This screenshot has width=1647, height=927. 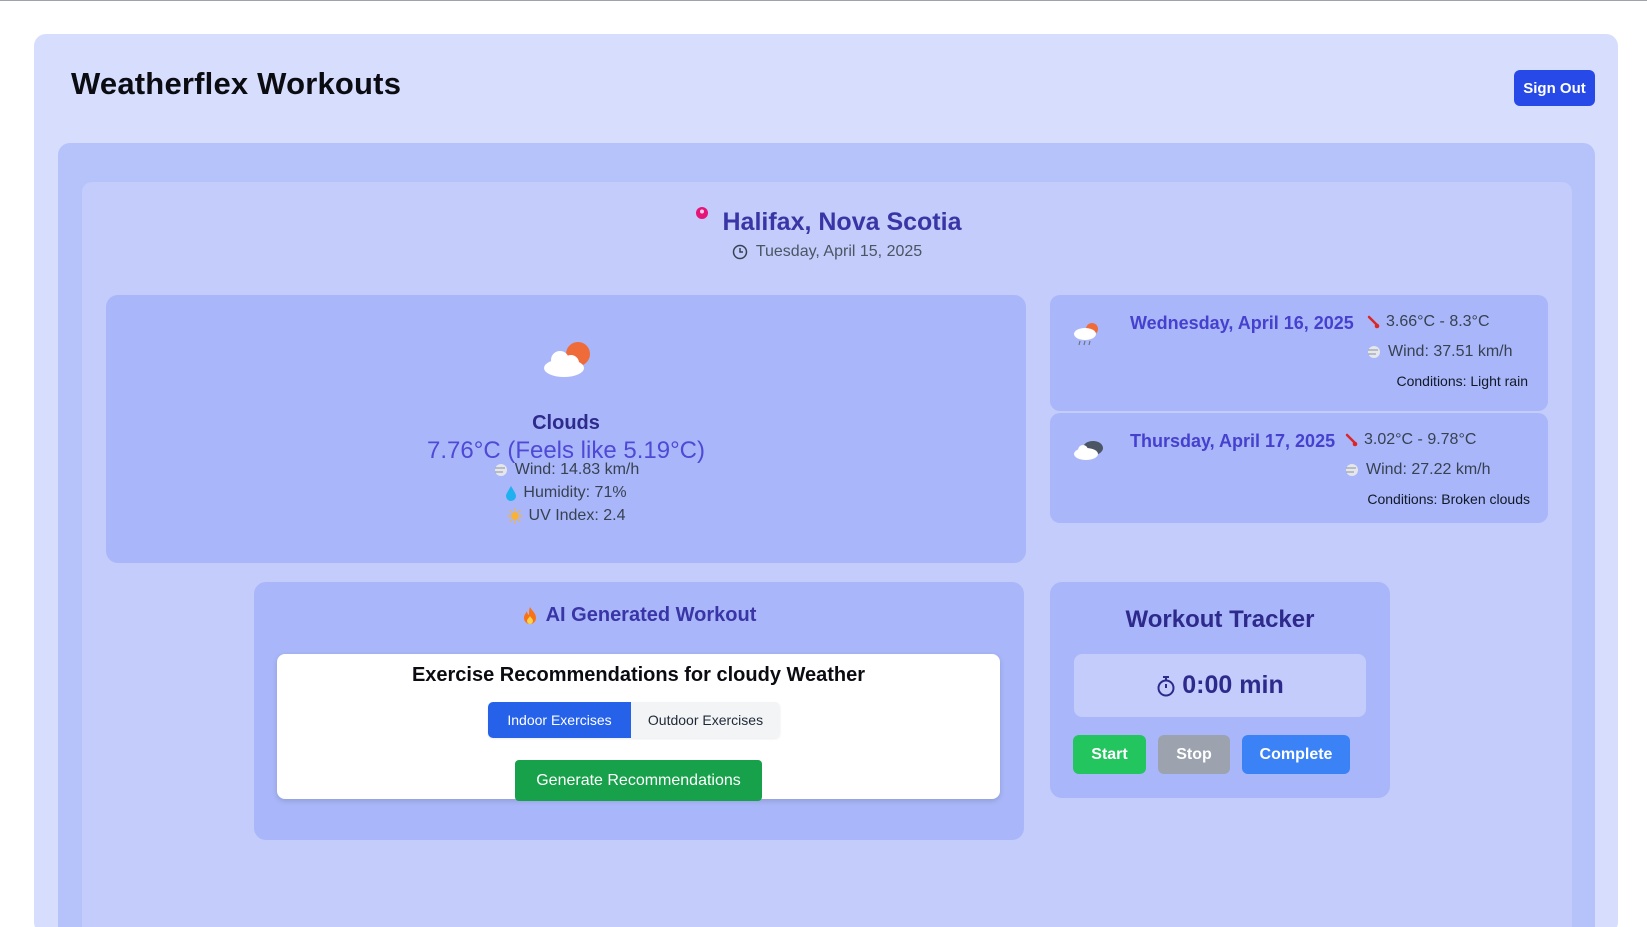 What do you see at coordinates (1428, 469) in the screenshot?
I see `forecast-wind-value: Wind: 27.22 km/h` at bounding box center [1428, 469].